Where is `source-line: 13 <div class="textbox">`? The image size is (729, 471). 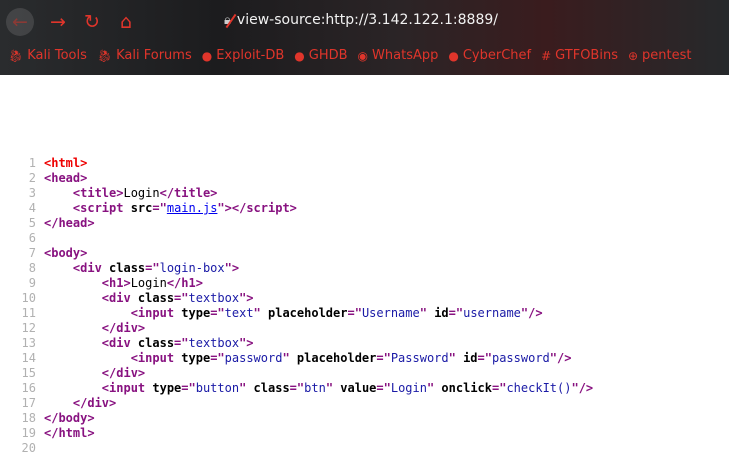 source-line: 13 <div class="textbox"> is located at coordinates (364, 343).